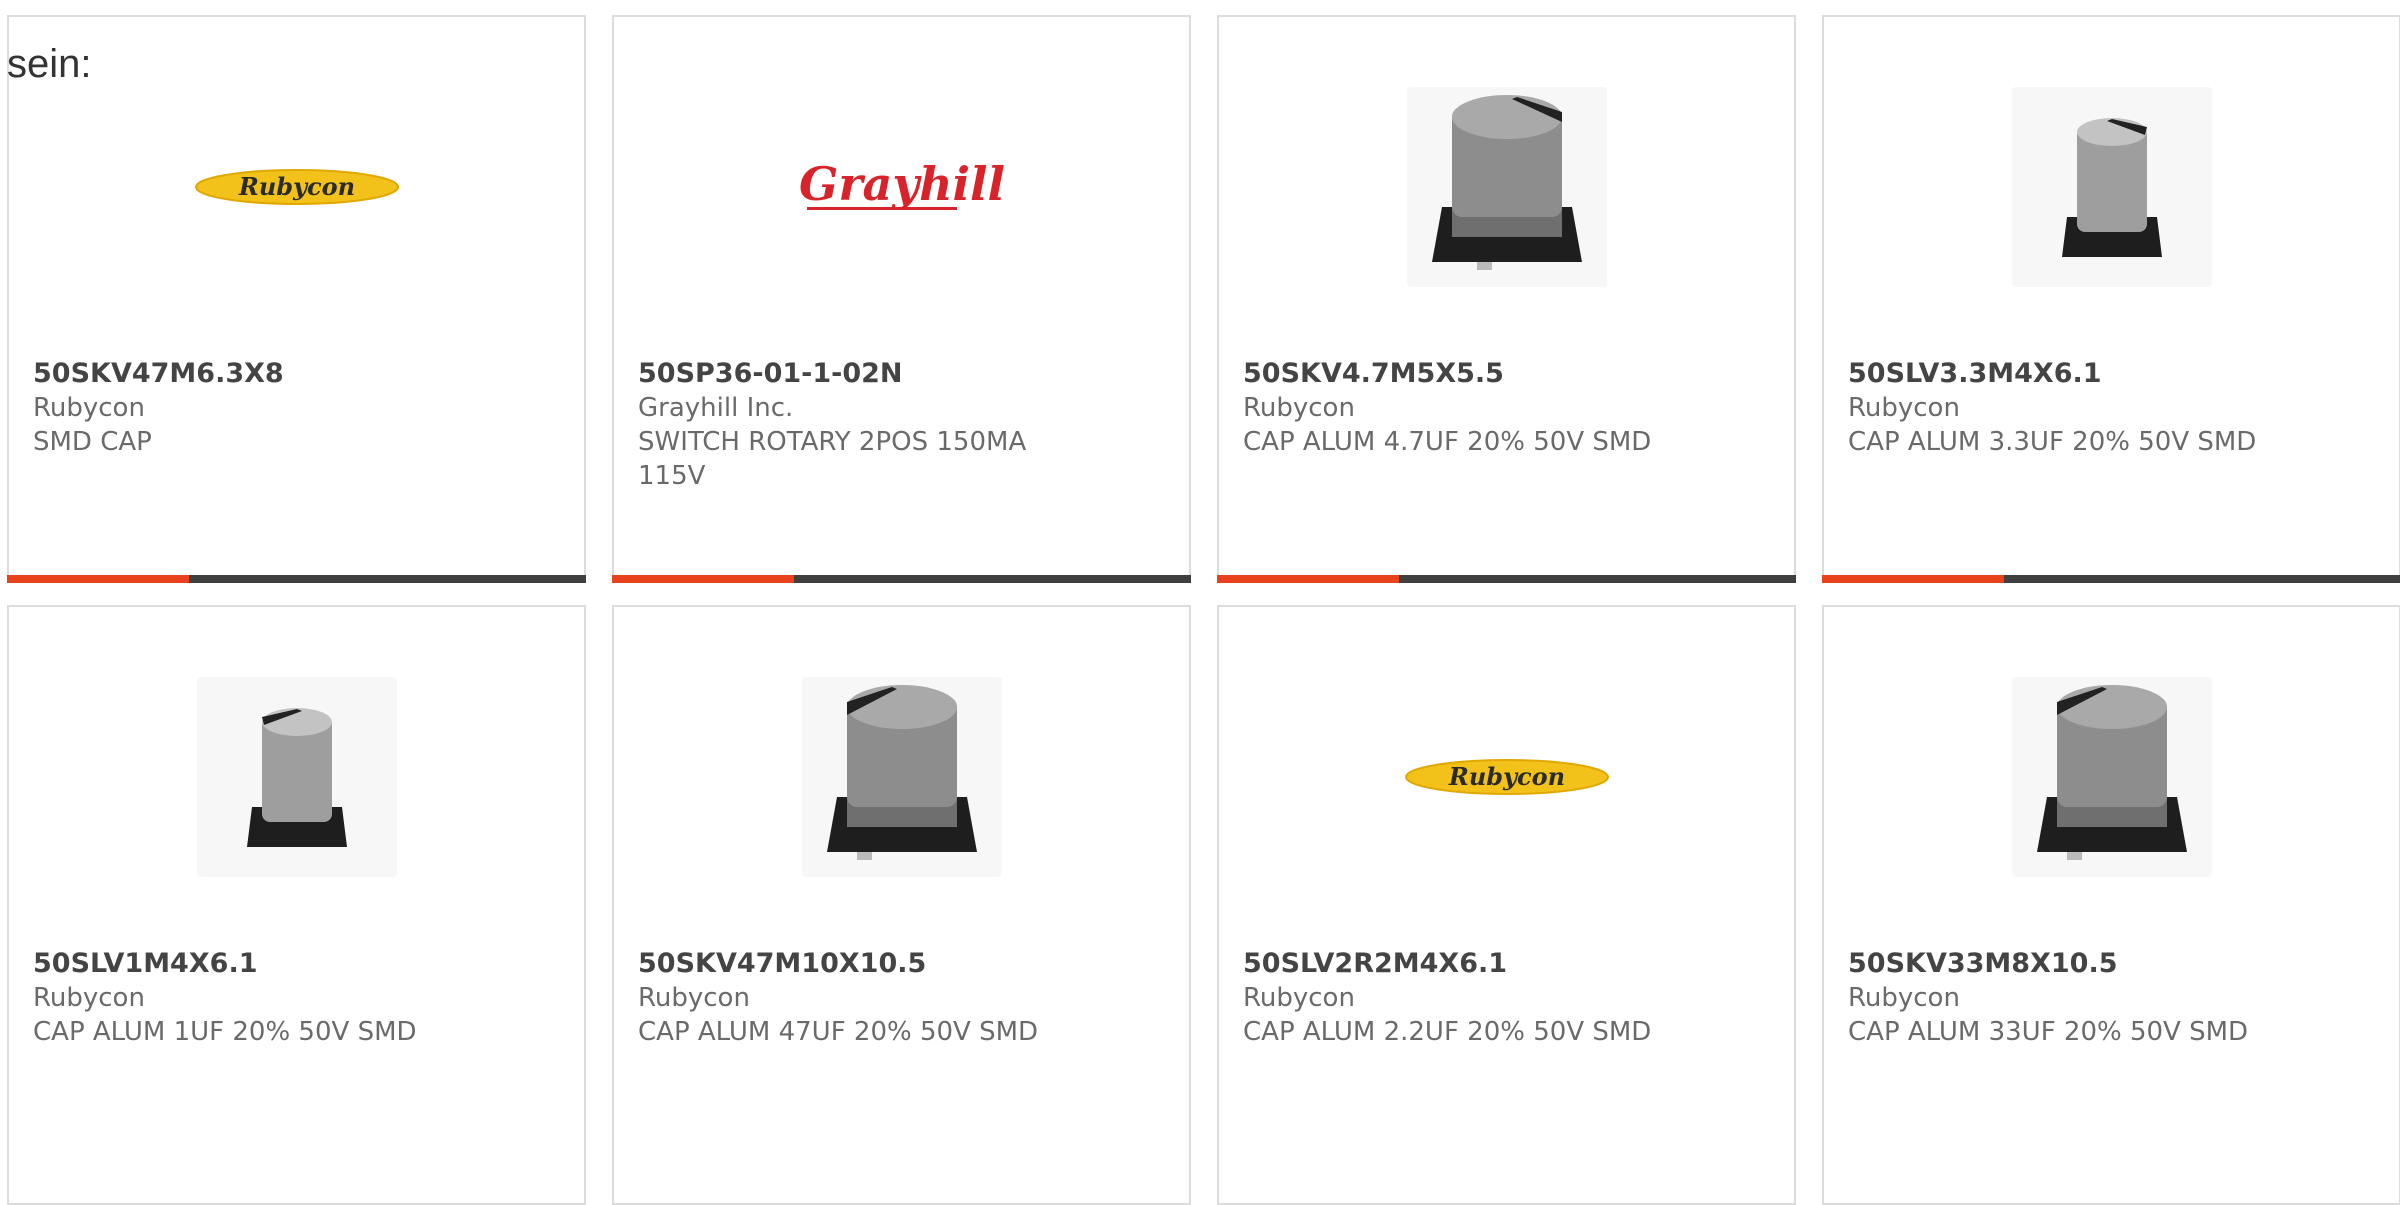 The width and height of the screenshot is (2400, 1205). Describe the element at coordinates (2048, 1032) in the screenshot. I see `description: CAP ALUM 33UF 20% 50V SMD` at that location.